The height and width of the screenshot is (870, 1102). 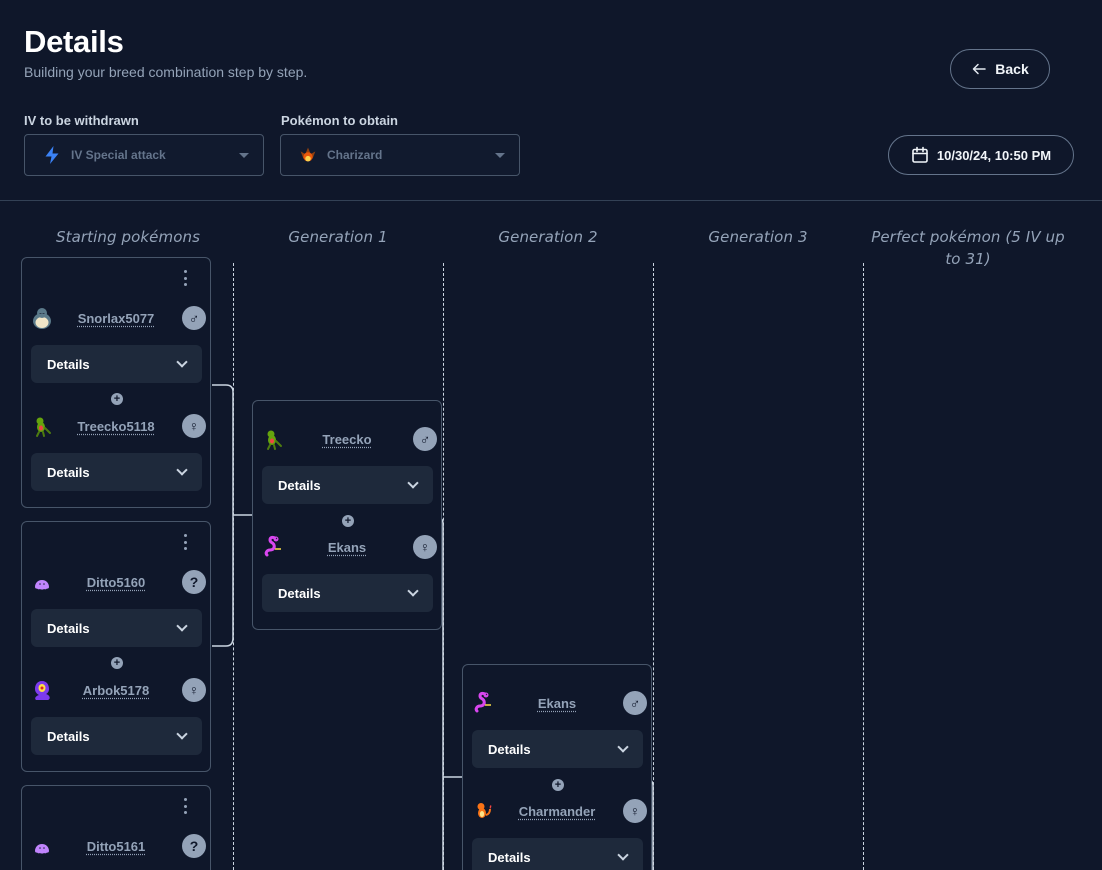 What do you see at coordinates (355, 155) in the screenshot?
I see `pokemon-select-value: Charizard` at bounding box center [355, 155].